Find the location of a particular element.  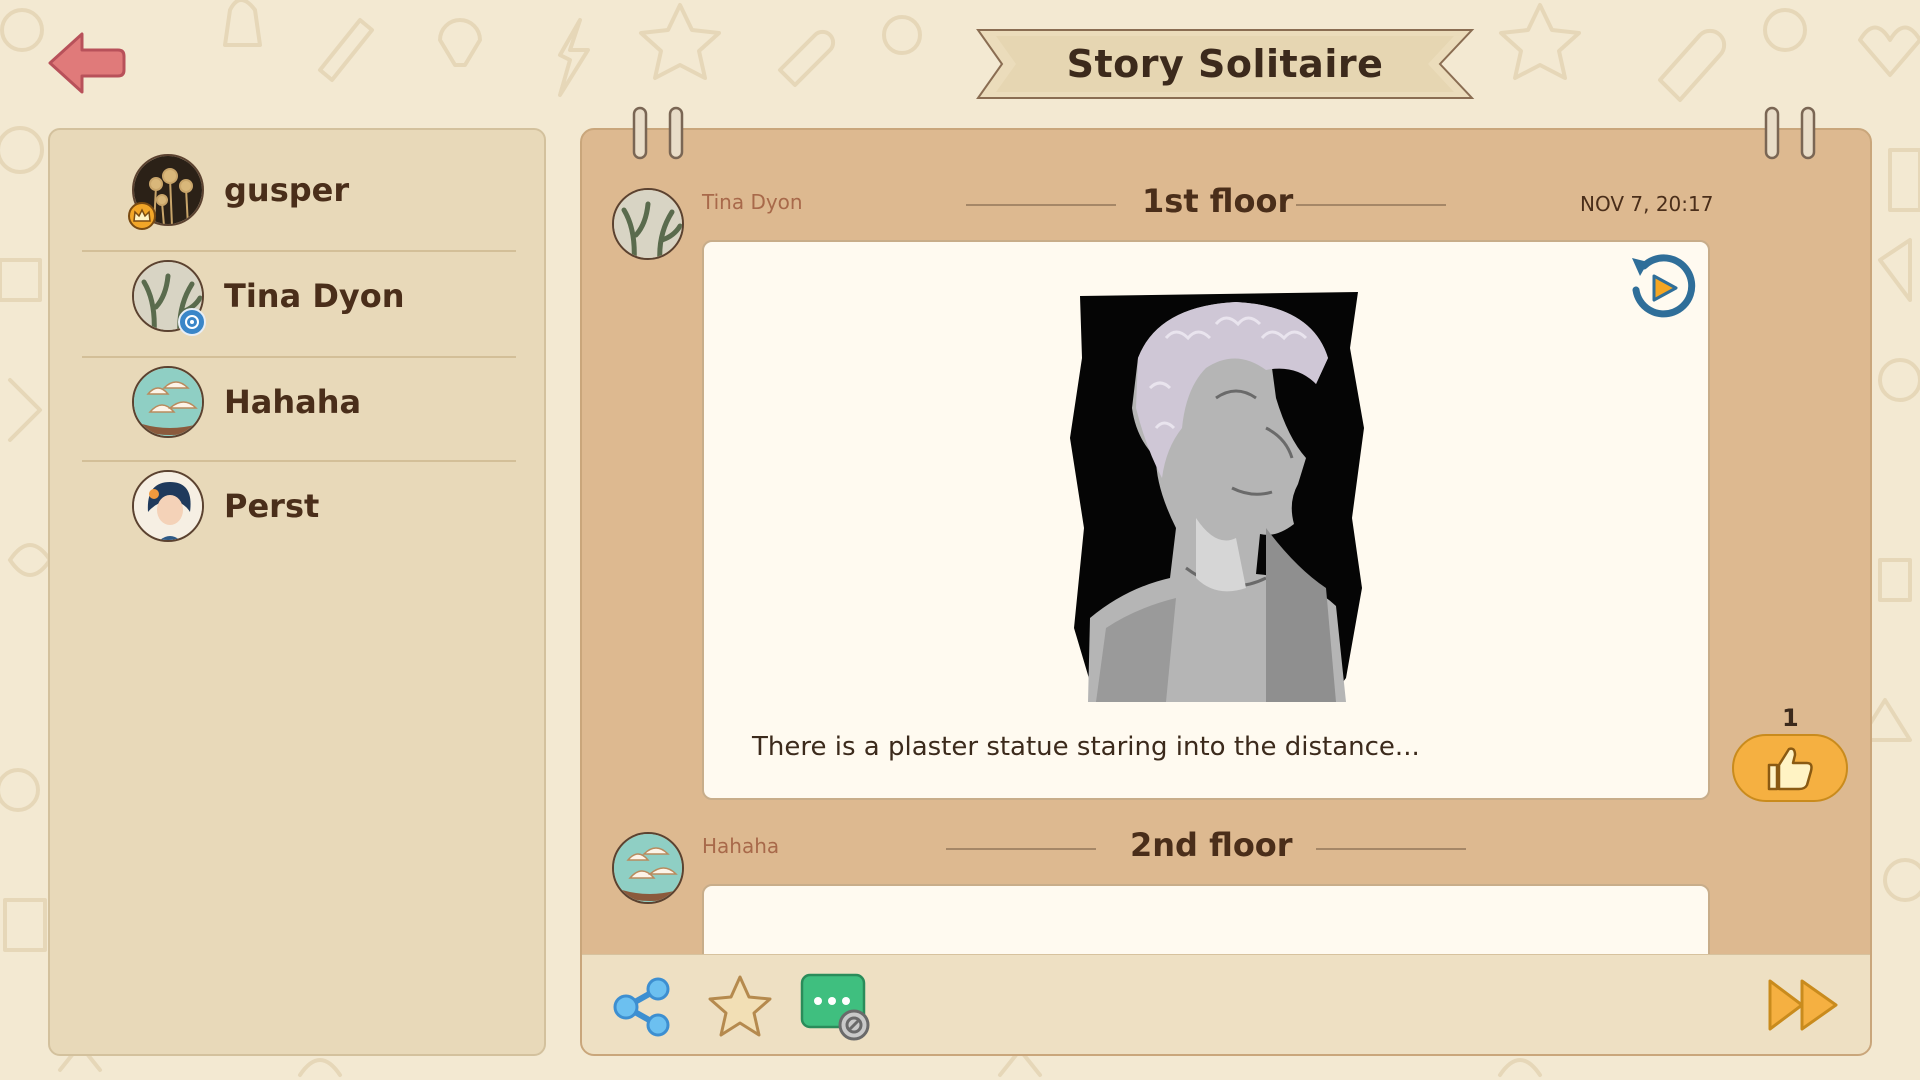

back-button is located at coordinates (87, 63).